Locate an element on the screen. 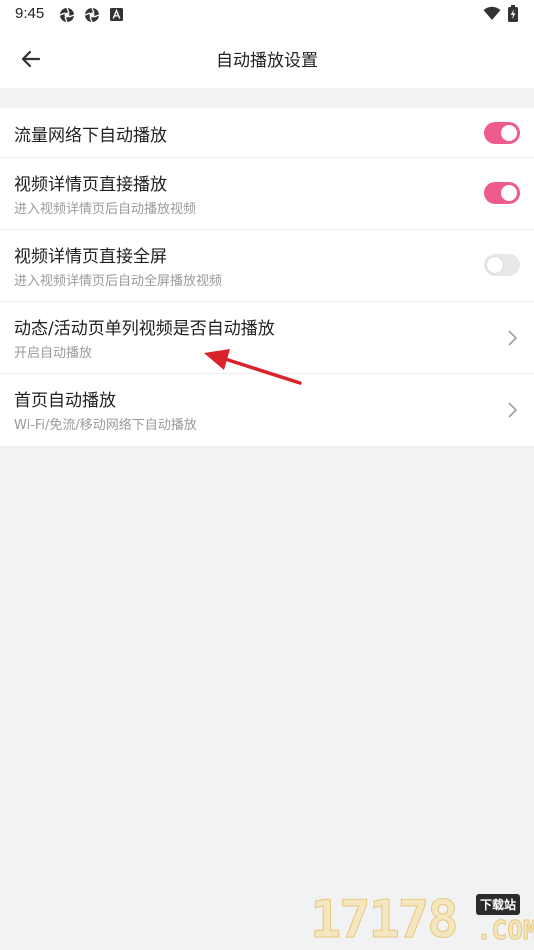  setting-title: 视频详情页直接播放 is located at coordinates (90, 185).